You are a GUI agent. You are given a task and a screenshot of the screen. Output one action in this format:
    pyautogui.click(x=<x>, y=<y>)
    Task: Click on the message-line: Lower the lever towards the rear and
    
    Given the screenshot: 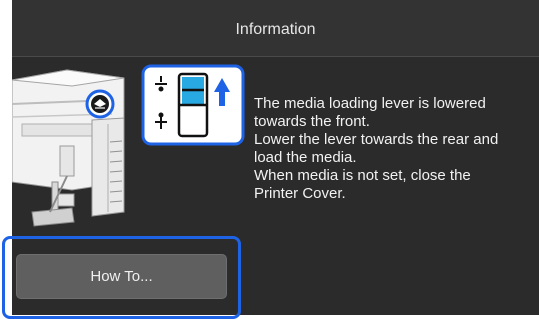 What is the action you would take?
    pyautogui.click(x=376, y=139)
    